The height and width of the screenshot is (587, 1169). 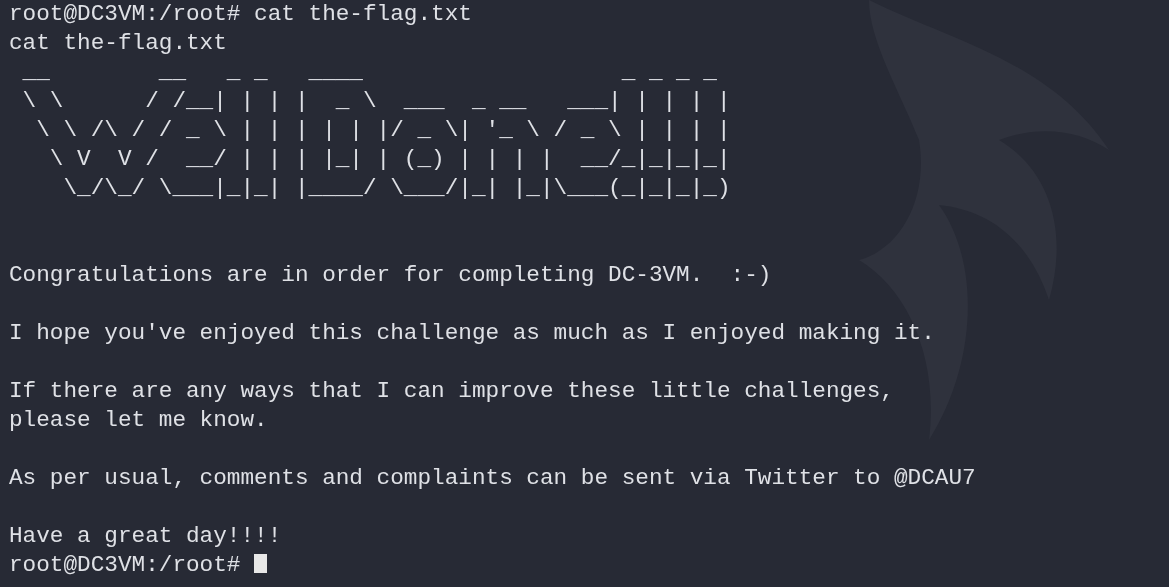 What do you see at coordinates (118, 43) in the screenshot?
I see `output-line: cat the-flag.txt` at bounding box center [118, 43].